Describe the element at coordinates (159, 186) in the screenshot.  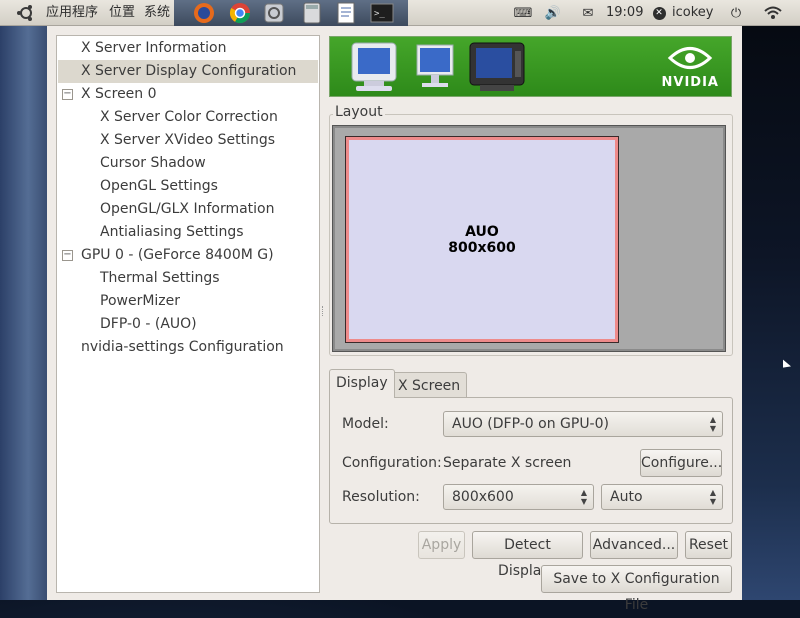
I see `tree-item-label: OpenGL Settings` at that location.